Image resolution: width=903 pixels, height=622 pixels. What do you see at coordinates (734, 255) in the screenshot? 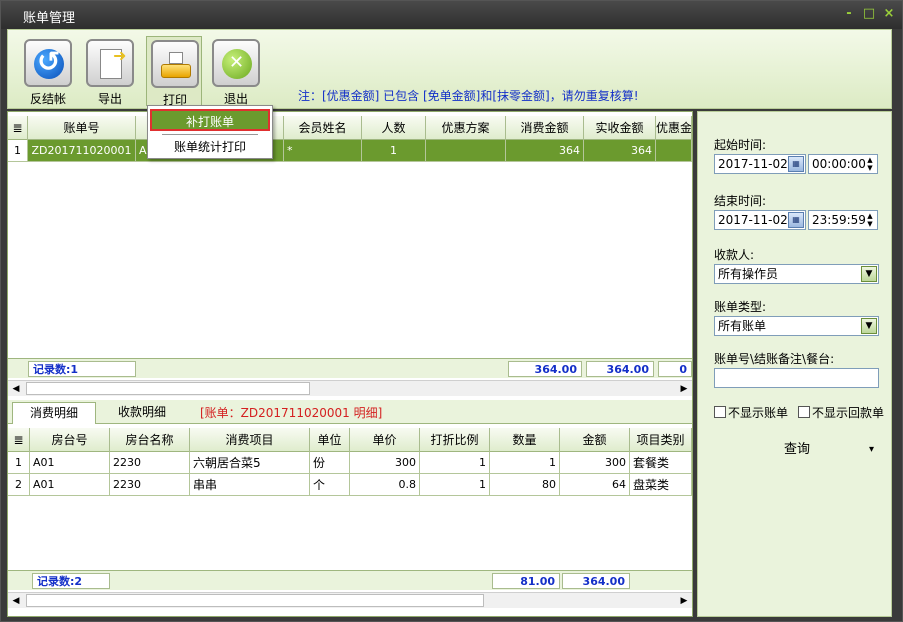
I see `cashier-label: 收款人:` at bounding box center [734, 255].